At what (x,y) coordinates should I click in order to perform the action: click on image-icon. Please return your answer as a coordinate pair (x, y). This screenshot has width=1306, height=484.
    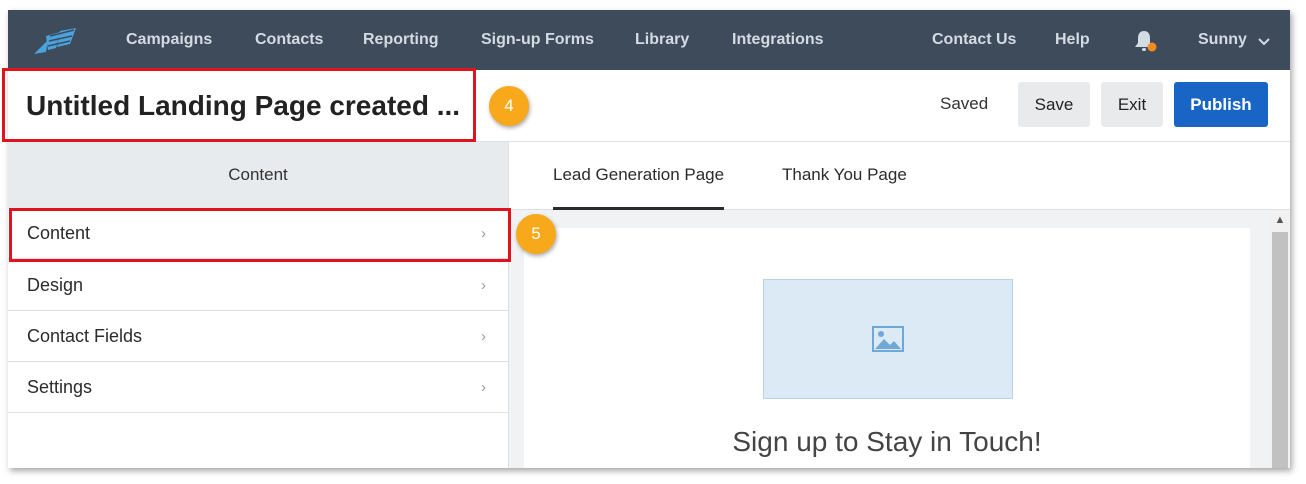
    Looking at the image, I should click on (888, 339).